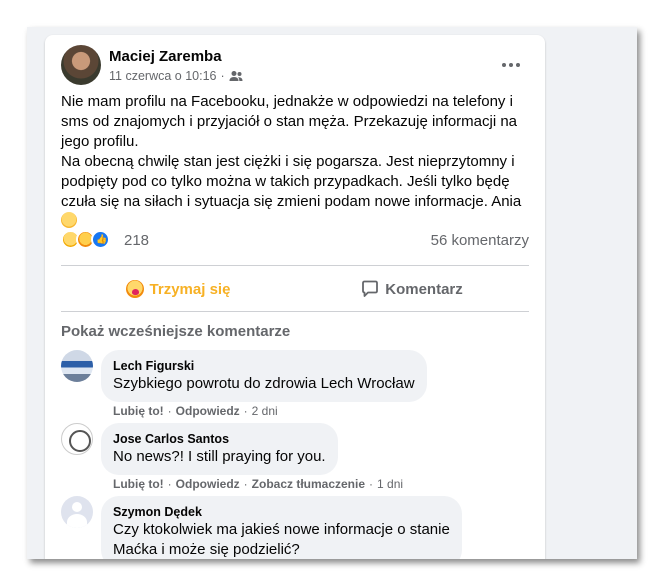 This screenshot has width=661, height=583. Describe the element at coordinates (165, 56) in the screenshot. I see `author-name: Maciej Zaremba` at that location.